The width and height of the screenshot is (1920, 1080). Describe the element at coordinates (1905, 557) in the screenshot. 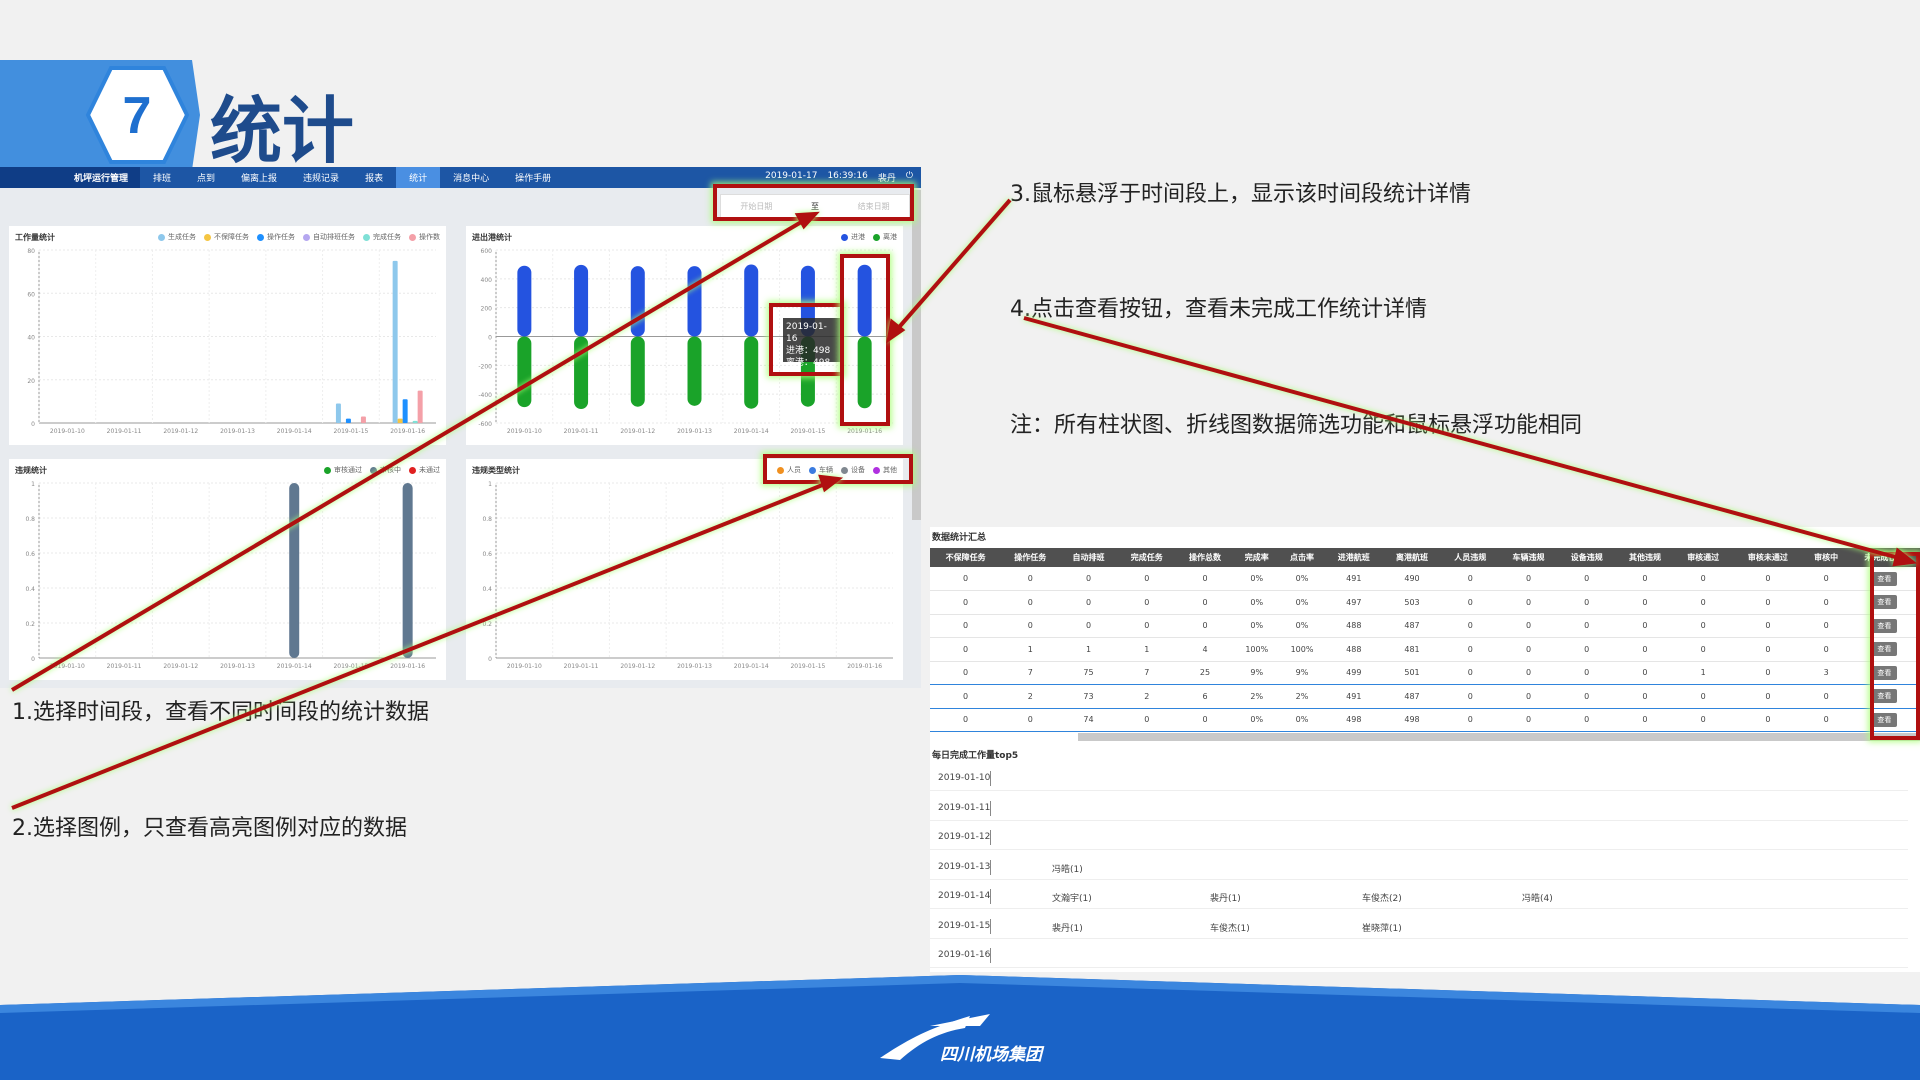

I see `arrow-4-head` at that location.